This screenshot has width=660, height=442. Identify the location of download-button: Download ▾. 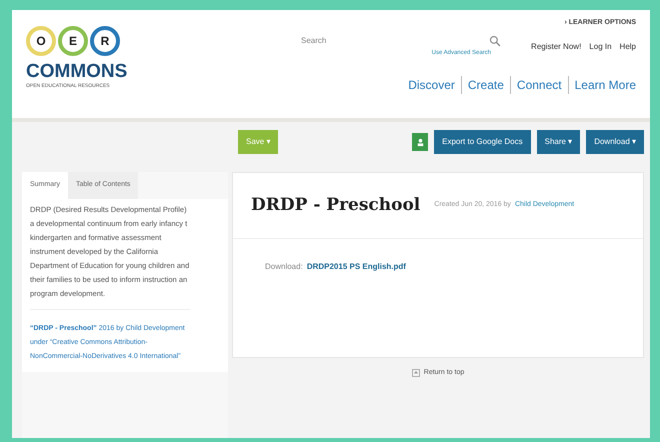
(615, 142).